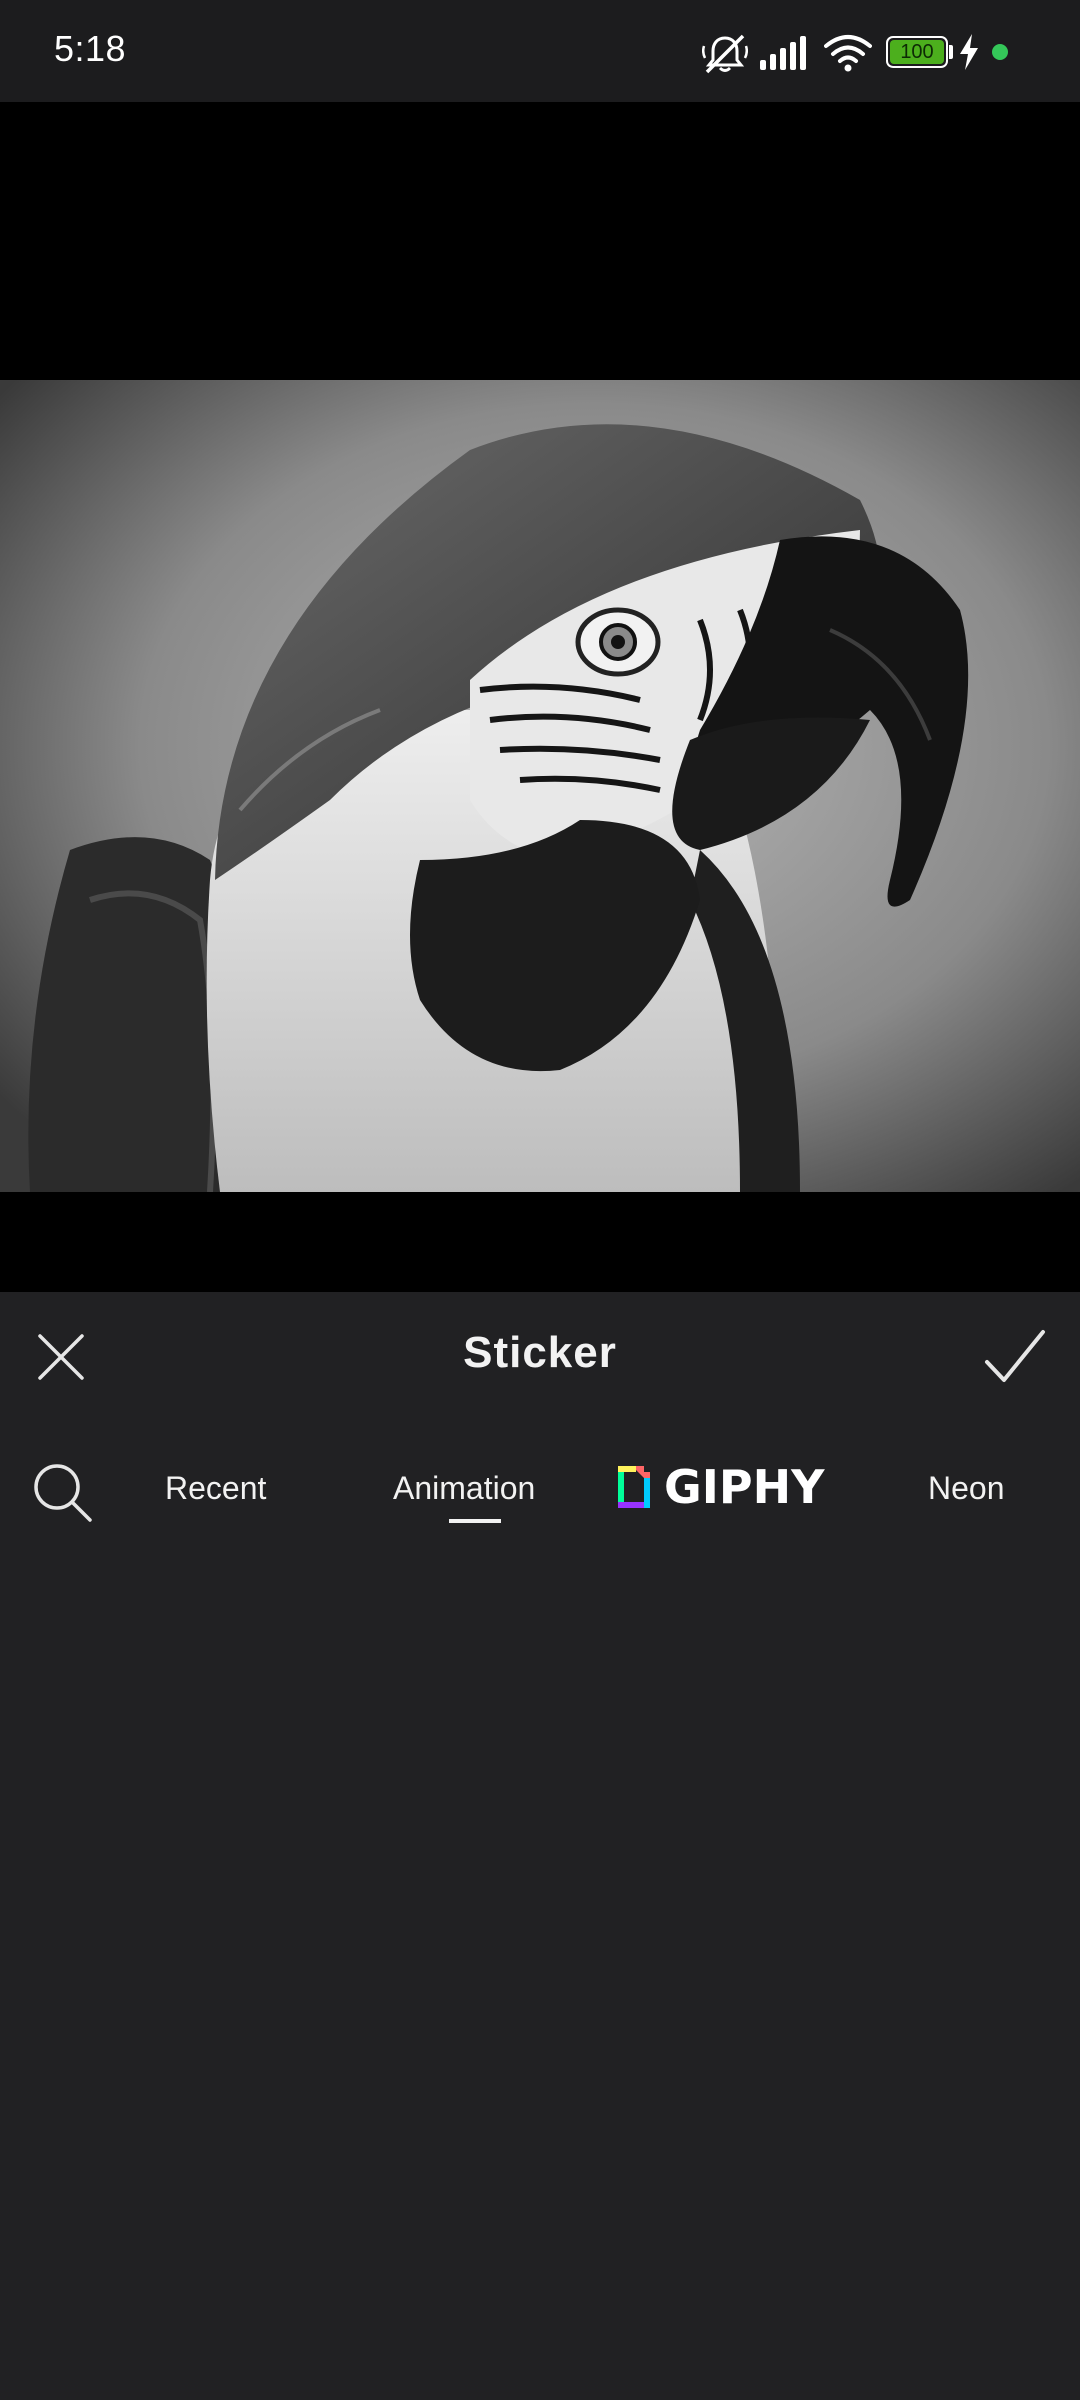  I want to click on signal-icon, so click(783, 53).